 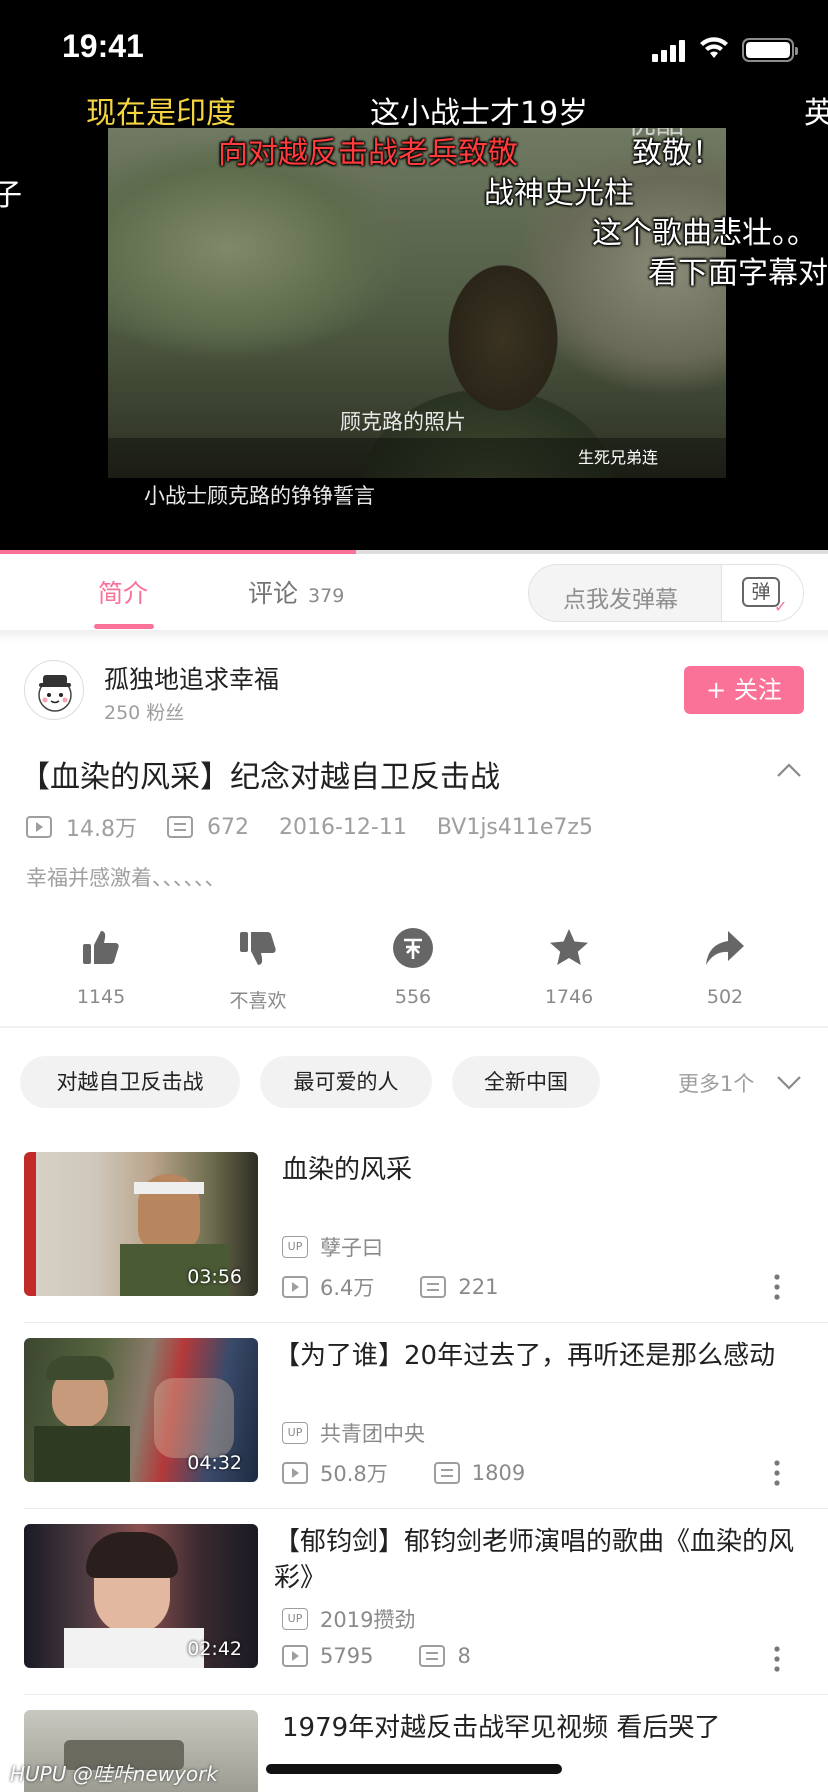 What do you see at coordinates (498, 1473) in the screenshot?
I see `related-danmaku-count: 1809` at bounding box center [498, 1473].